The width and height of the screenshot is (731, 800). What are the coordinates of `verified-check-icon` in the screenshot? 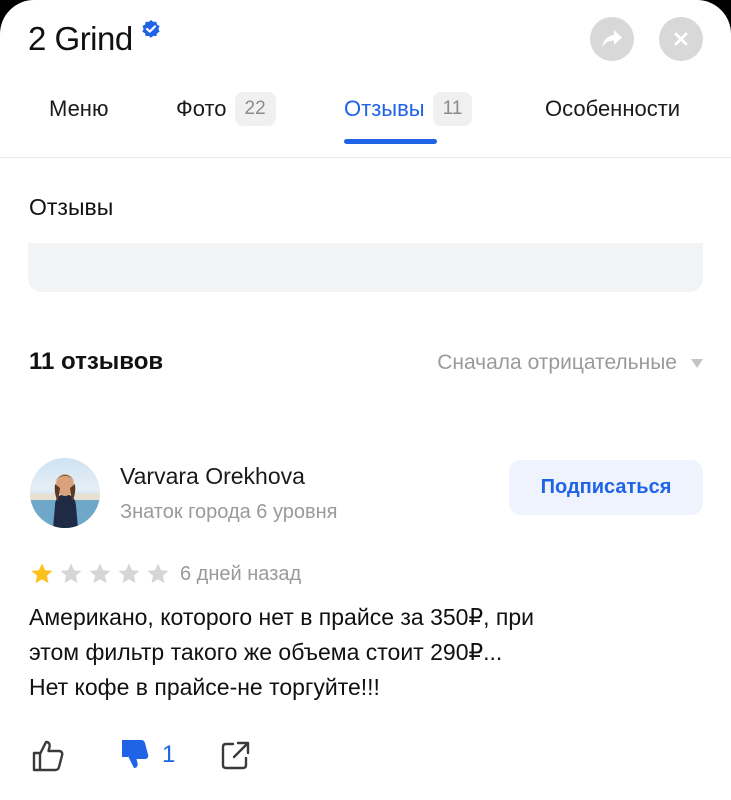 It's located at (151, 29).